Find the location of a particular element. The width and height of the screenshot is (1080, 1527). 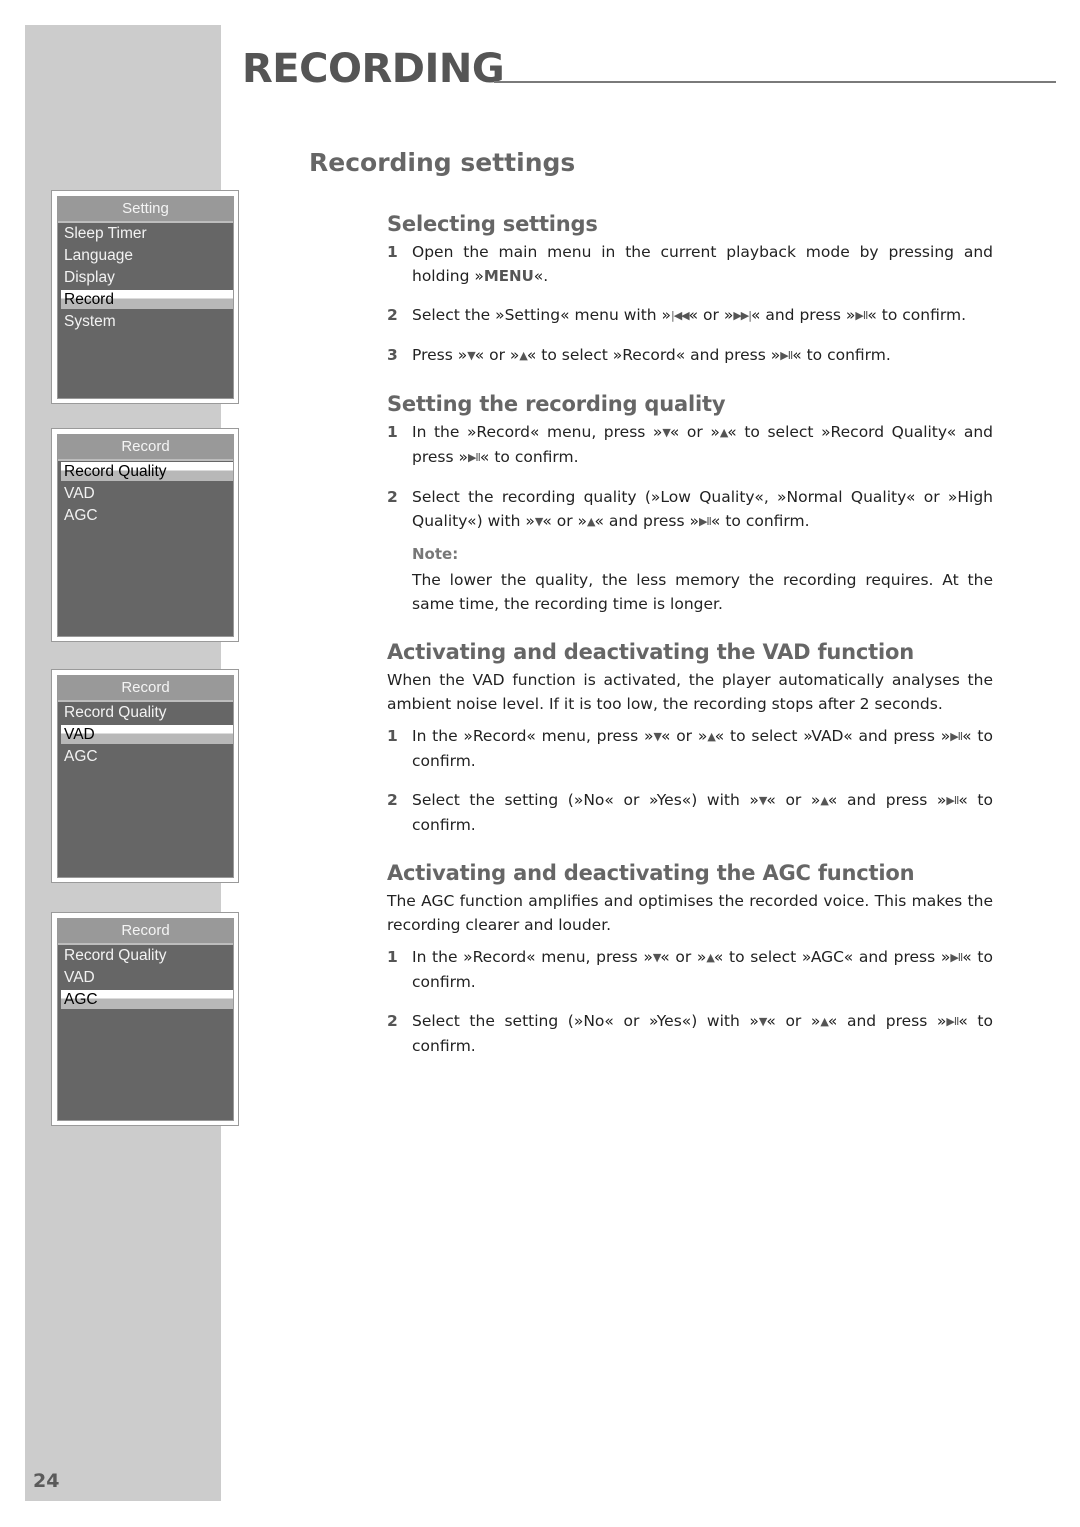

menu-item-agc-selected: AGC is located at coordinates (147, 999).